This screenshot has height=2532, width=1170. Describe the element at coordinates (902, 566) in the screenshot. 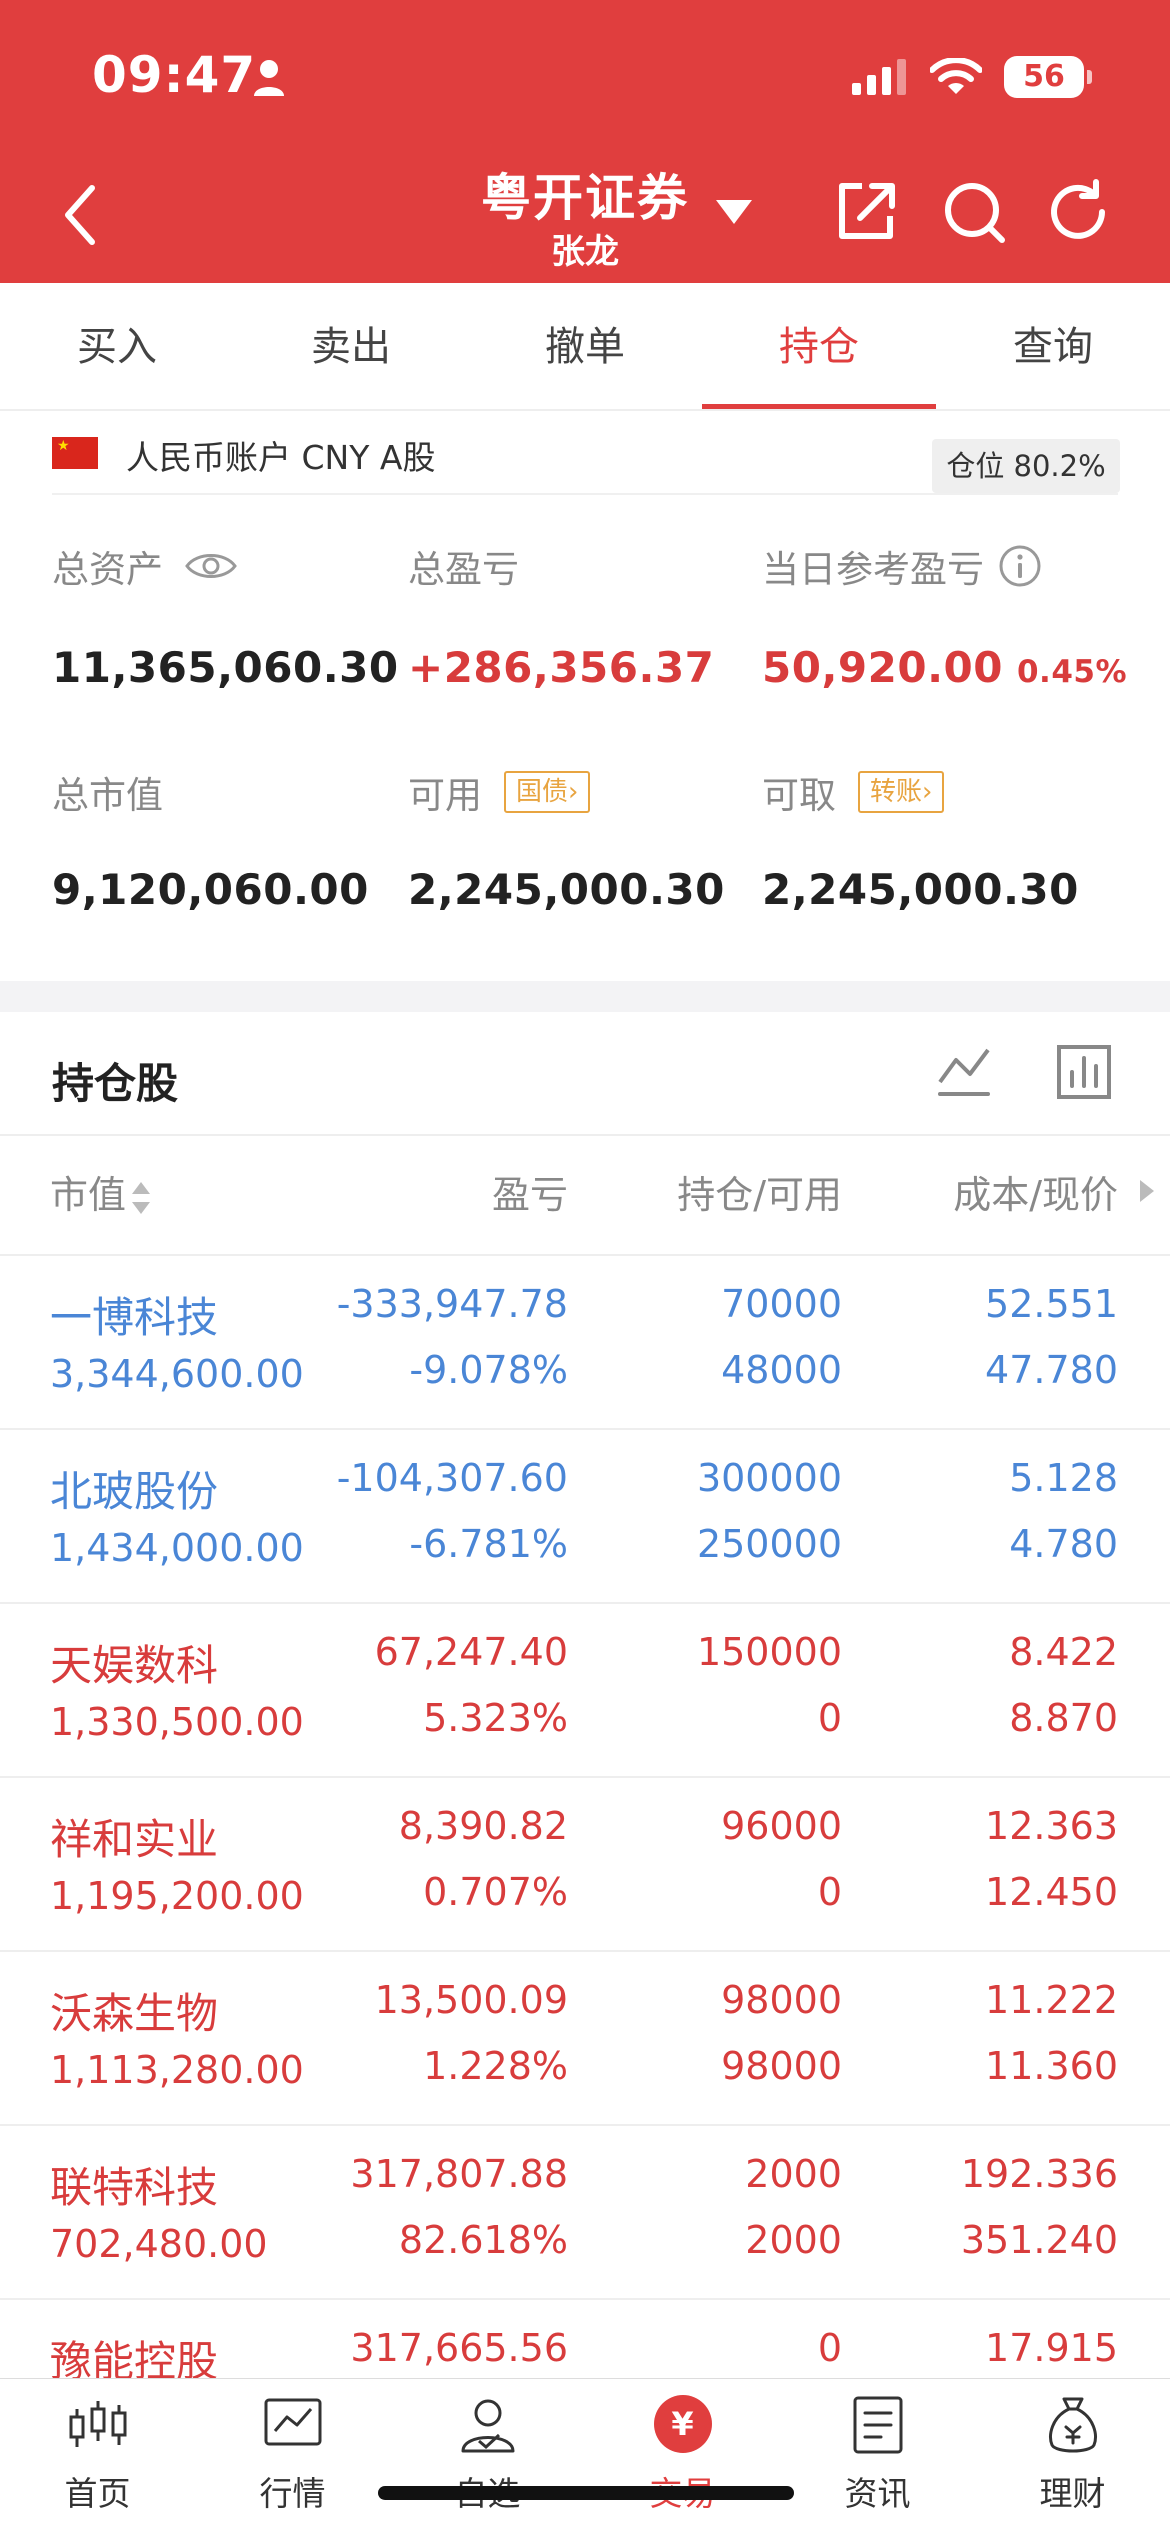

I see `day-pl-label-group: 当日参考盈亏` at that location.